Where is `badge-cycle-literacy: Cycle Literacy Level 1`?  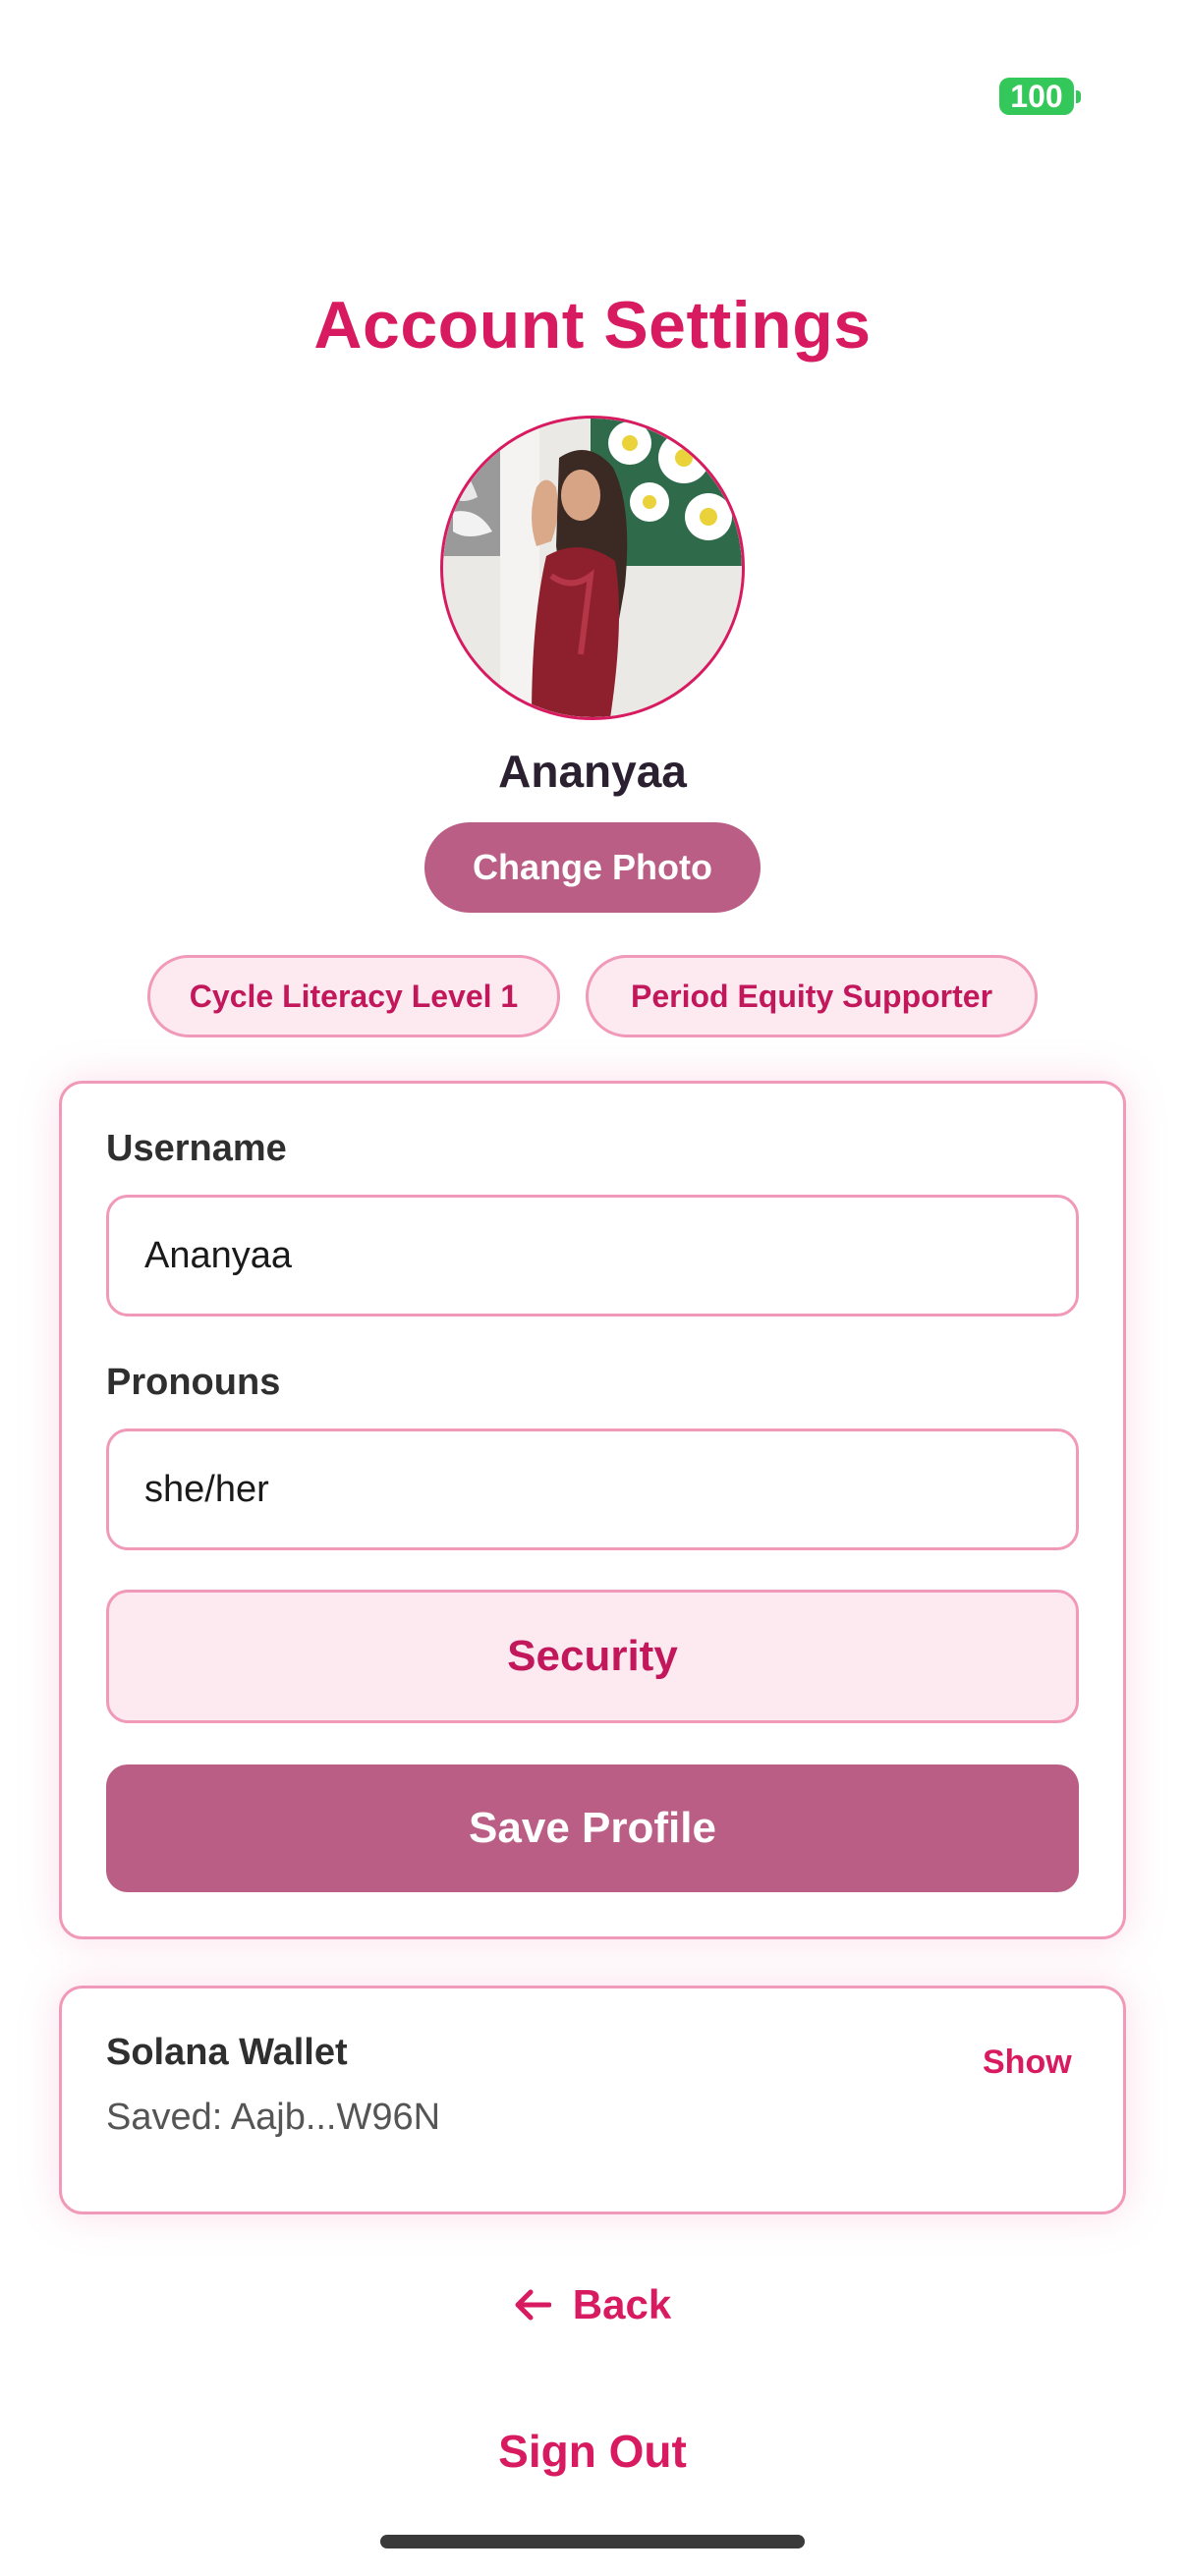 badge-cycle-literacy: Cycle Literacy Level 1 is located at coordinates (353, 996).